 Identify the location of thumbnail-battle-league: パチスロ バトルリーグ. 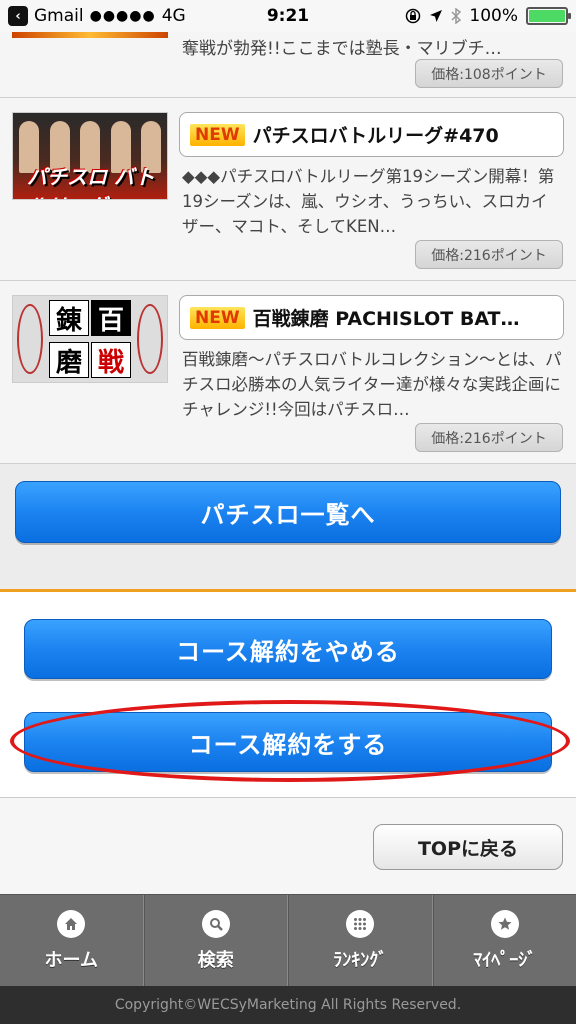
(90, 156).